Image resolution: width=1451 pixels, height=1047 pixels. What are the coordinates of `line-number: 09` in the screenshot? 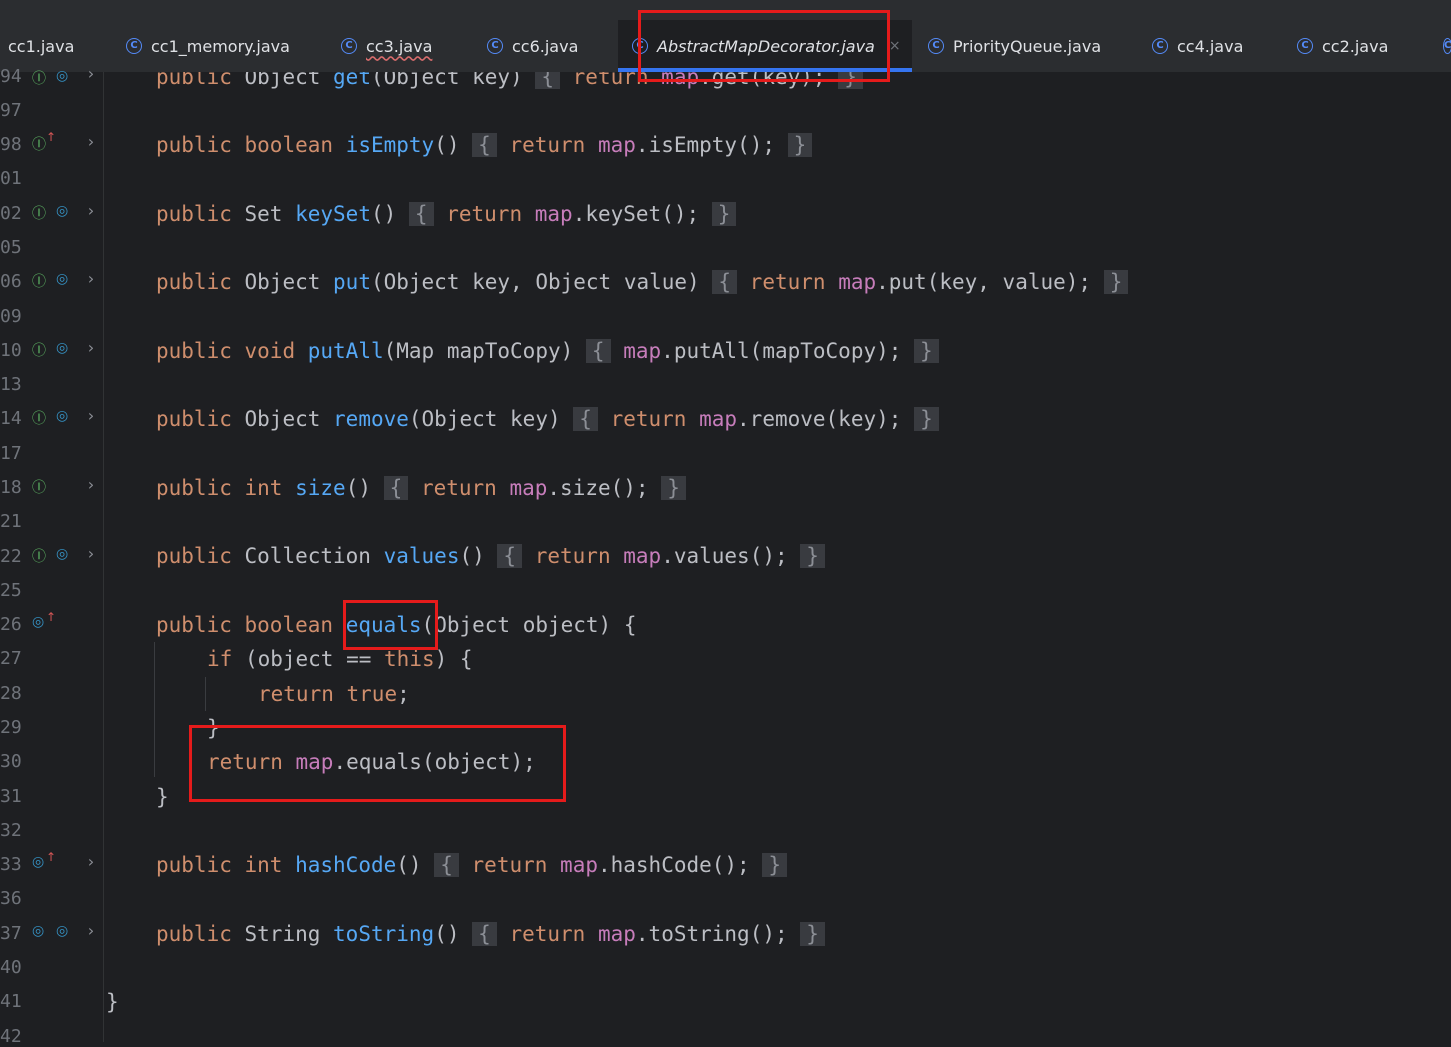 It's located at (11, 316).